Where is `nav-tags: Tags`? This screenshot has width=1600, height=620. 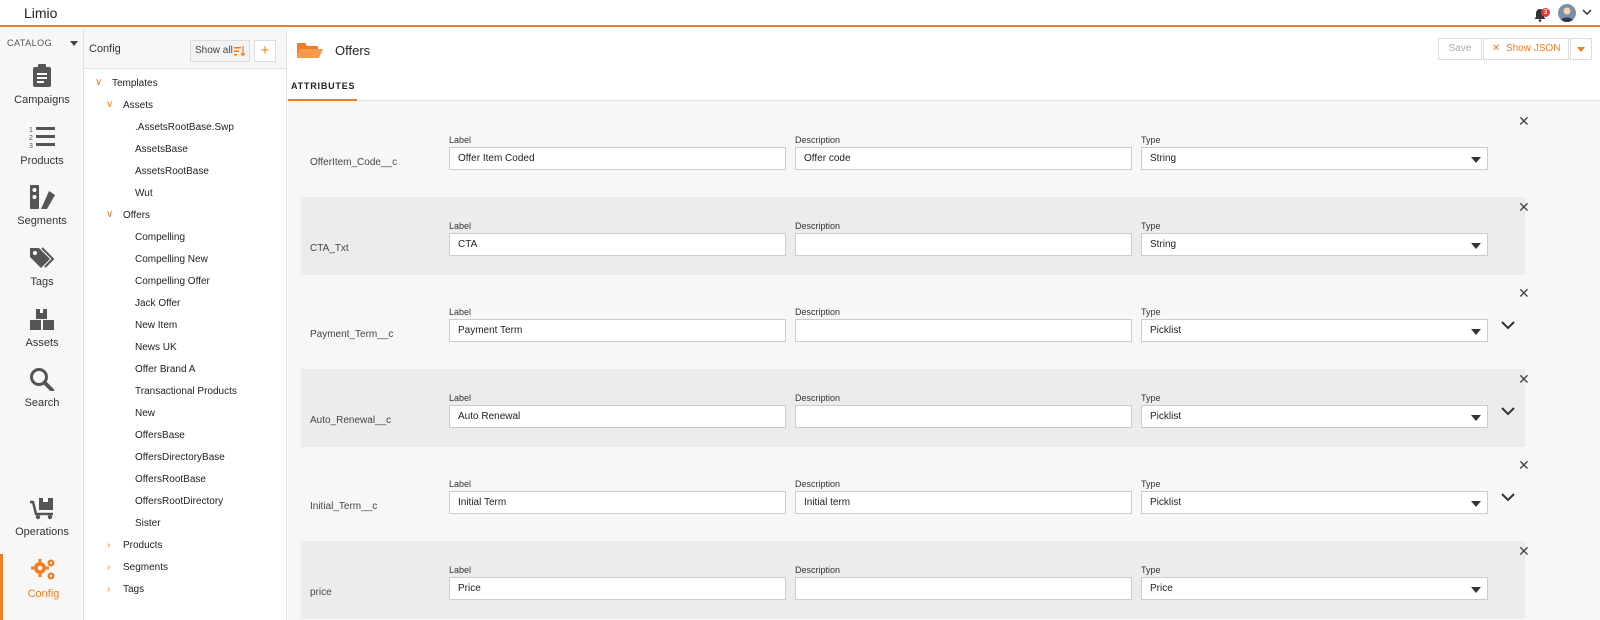
nav-tags: Tags is located at coordinates (42, 275).